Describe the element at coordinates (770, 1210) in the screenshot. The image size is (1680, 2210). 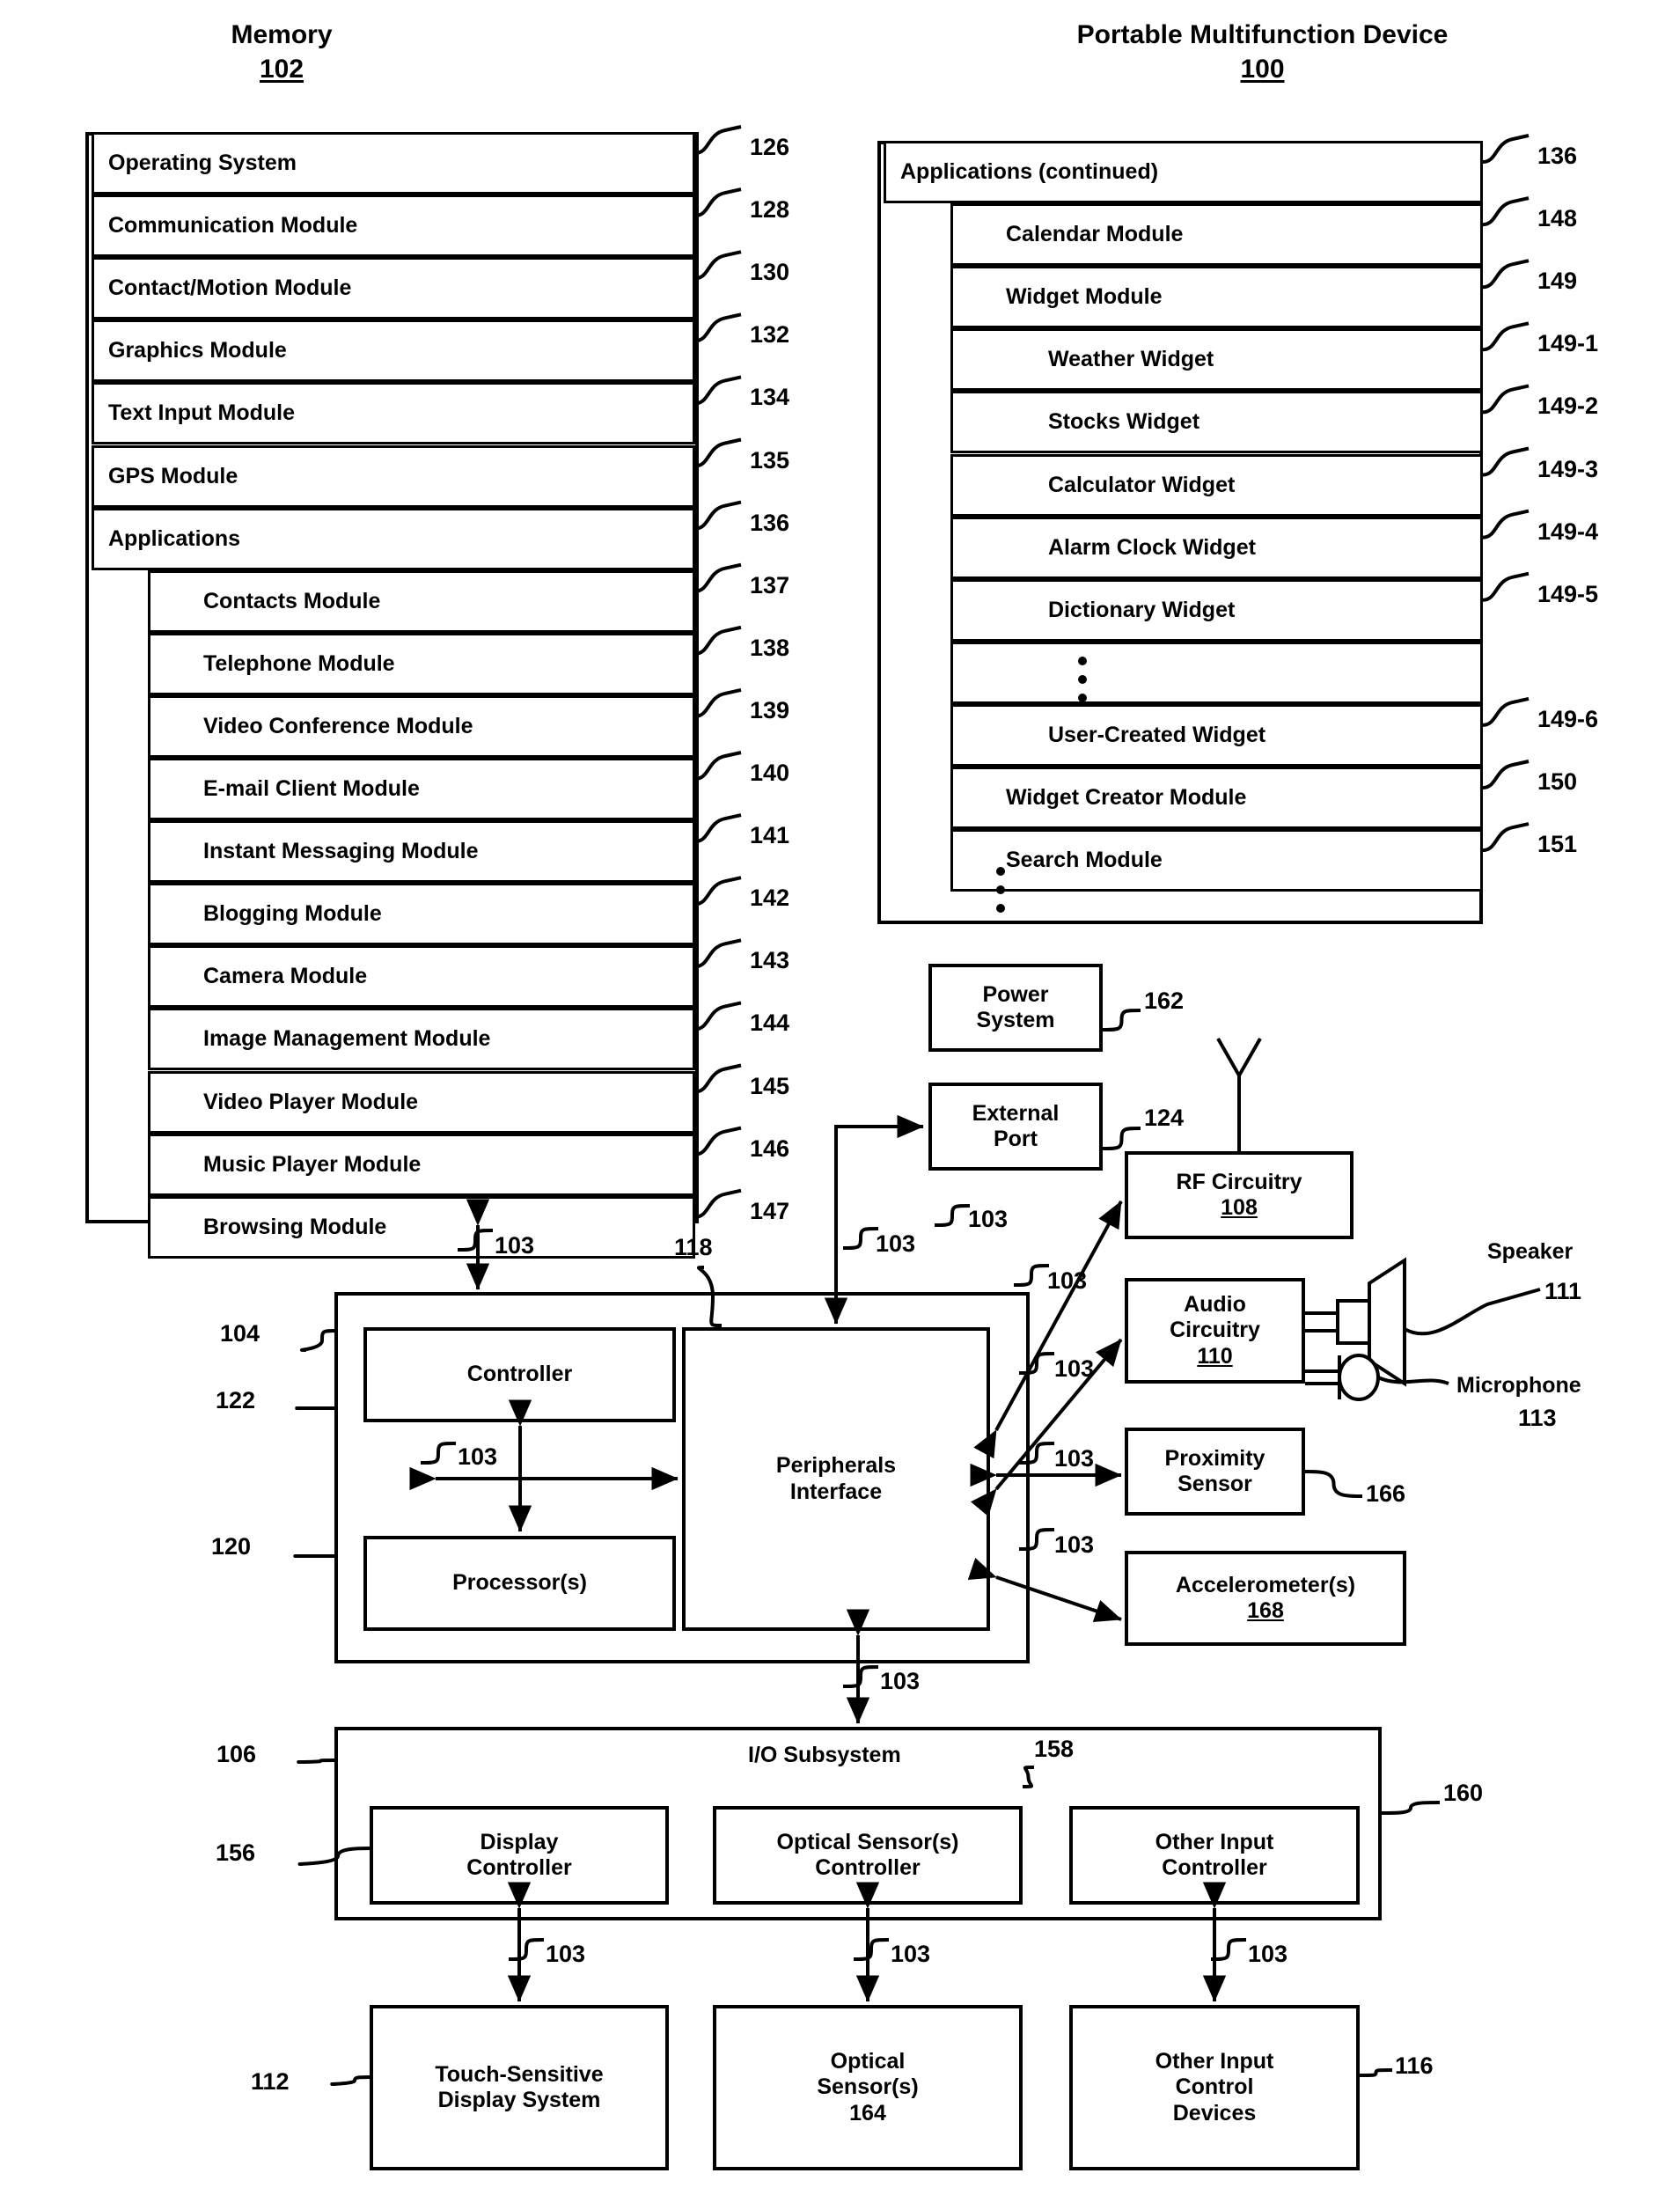
I see `ref-147: 147` at that location.